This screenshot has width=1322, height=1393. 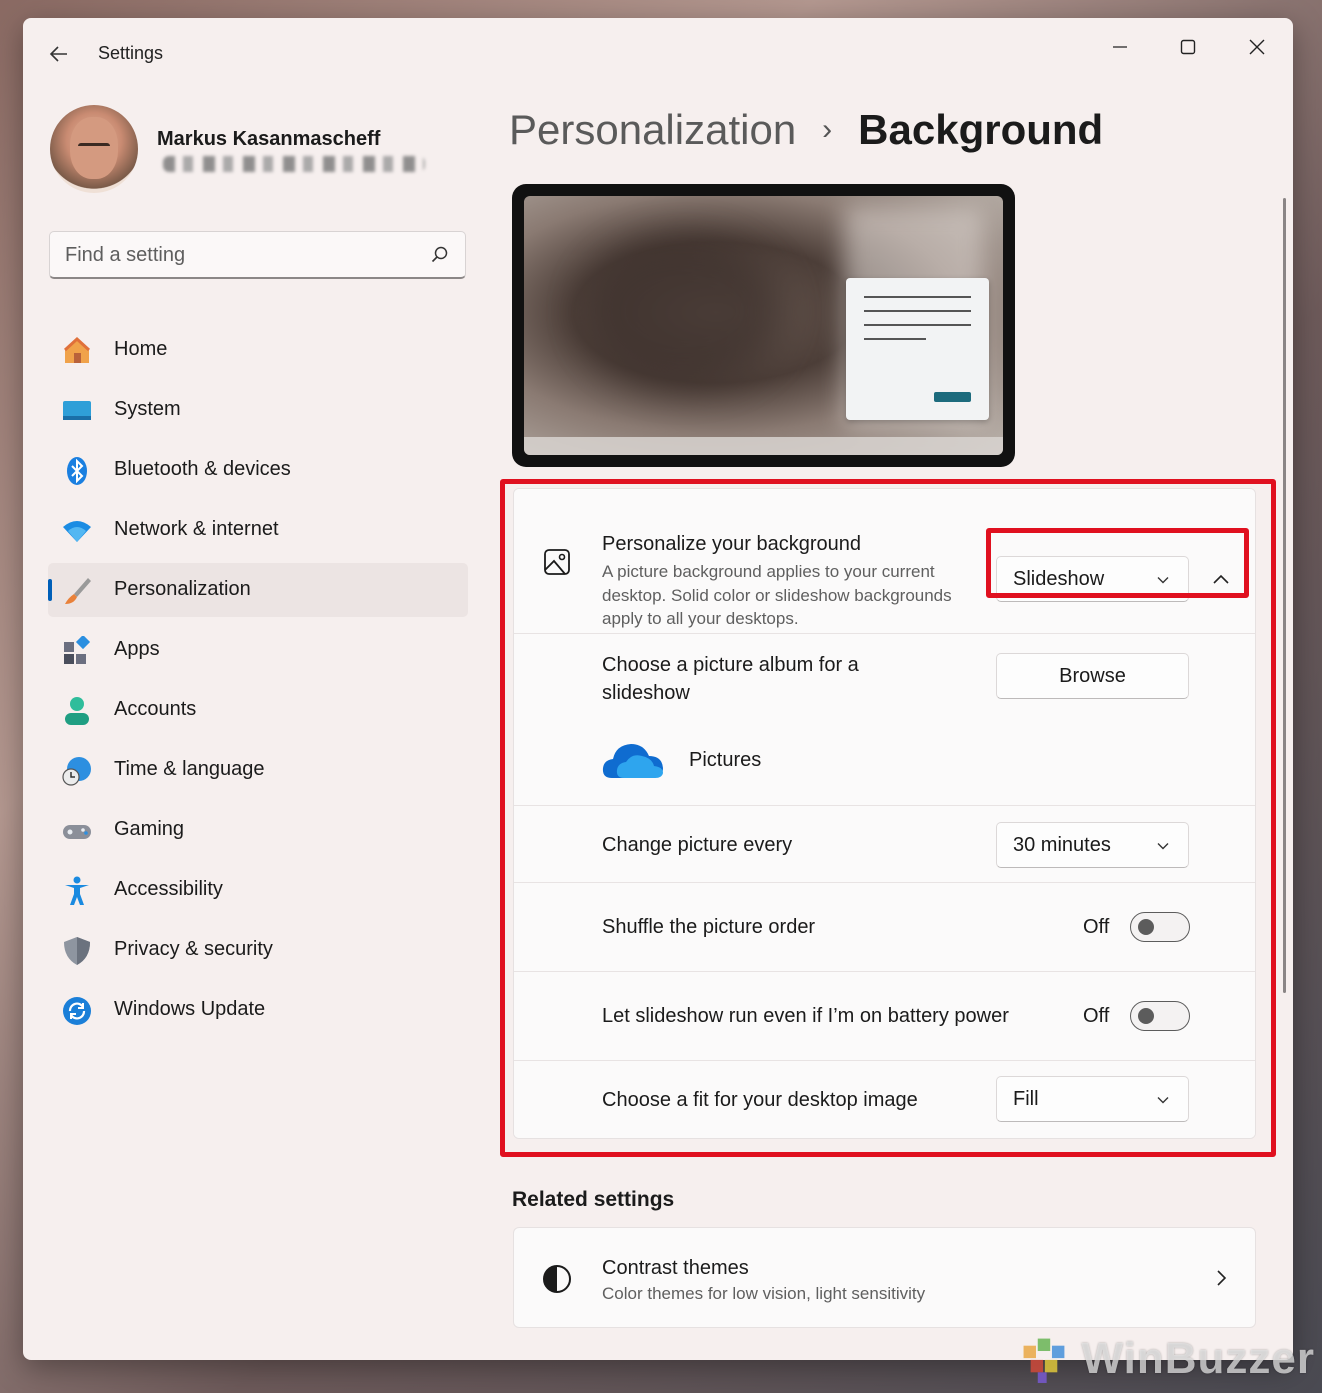 I want to click on user-name: Markus Kasanmascheff, so click(x=269, y=139).